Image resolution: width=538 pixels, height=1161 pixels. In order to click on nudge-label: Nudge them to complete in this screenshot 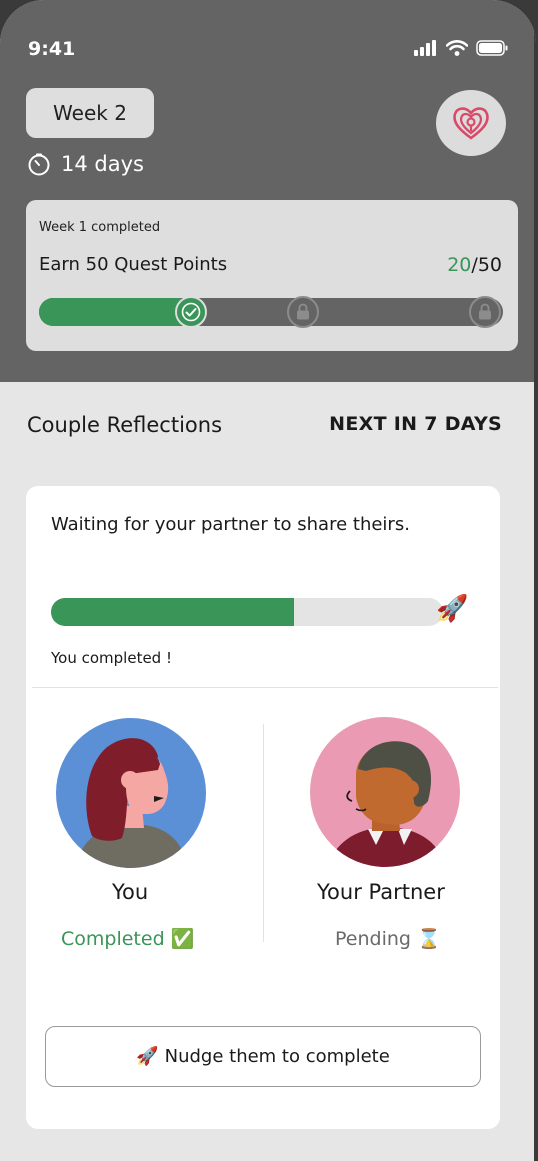, I will do `click(277, 1056)`.